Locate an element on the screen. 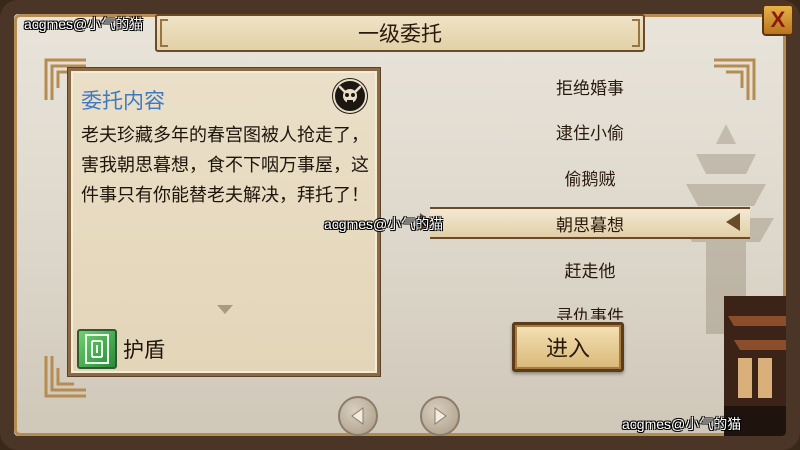 The width and height of the screenshot is (800, 450). quest-list-item: 寻仇事件 is located at coordinates (590, 309).